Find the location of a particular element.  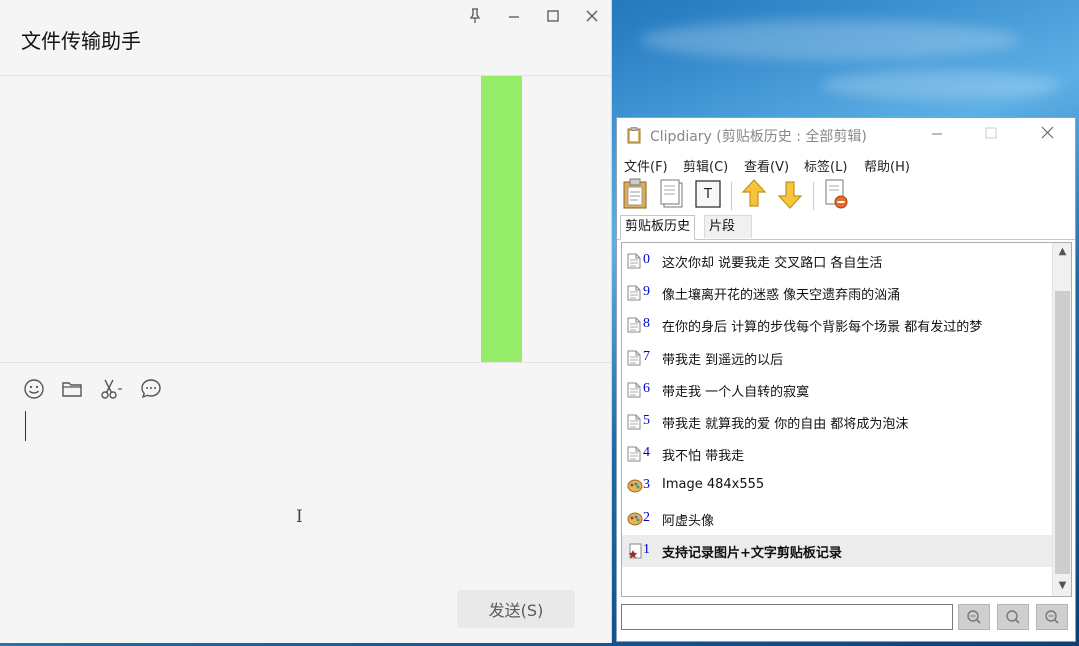

clipboard-app-icon is located at coordinates (634, 135).